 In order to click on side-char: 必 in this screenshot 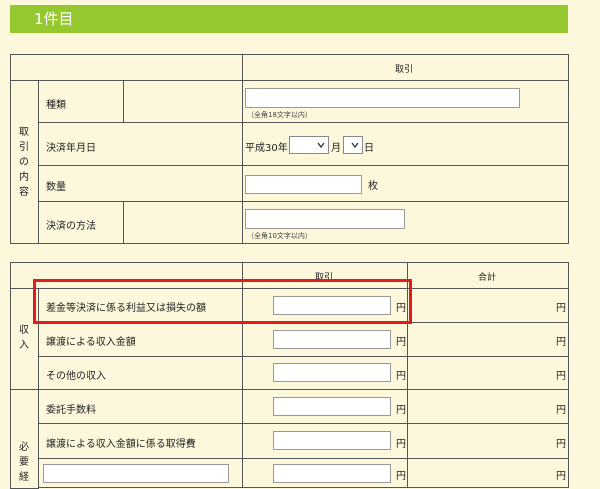, I will do `click(24, 447)`.